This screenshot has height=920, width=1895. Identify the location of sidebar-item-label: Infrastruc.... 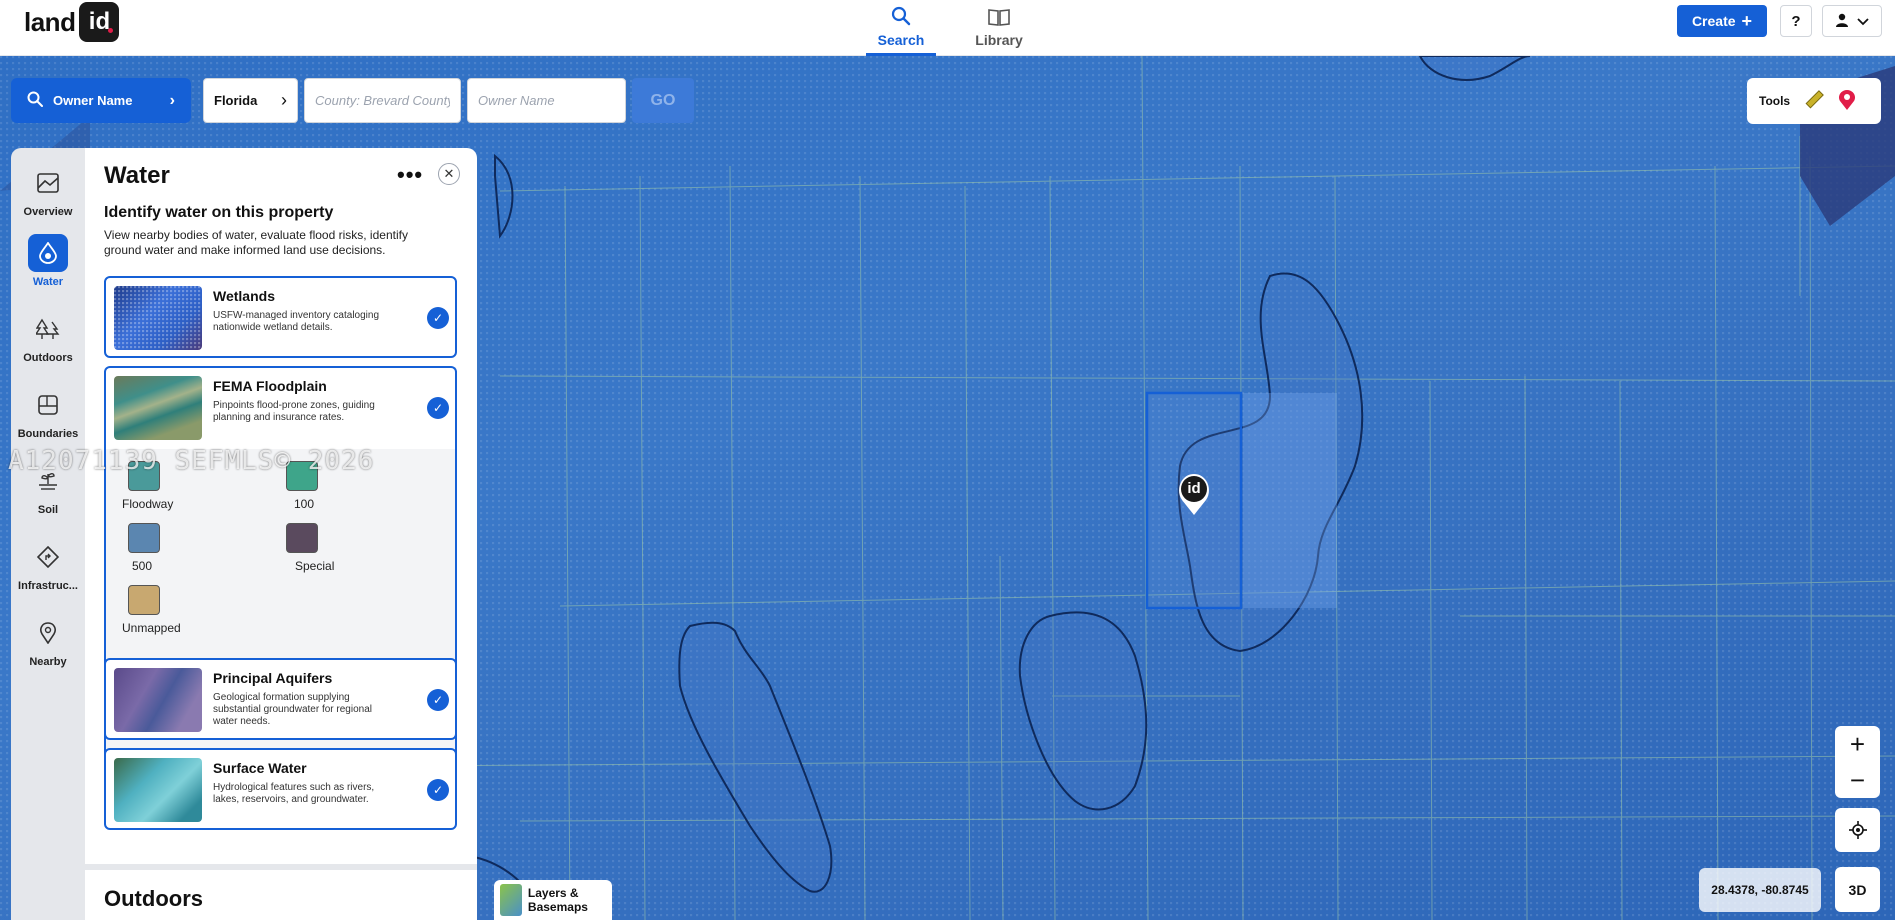
(48, 586).